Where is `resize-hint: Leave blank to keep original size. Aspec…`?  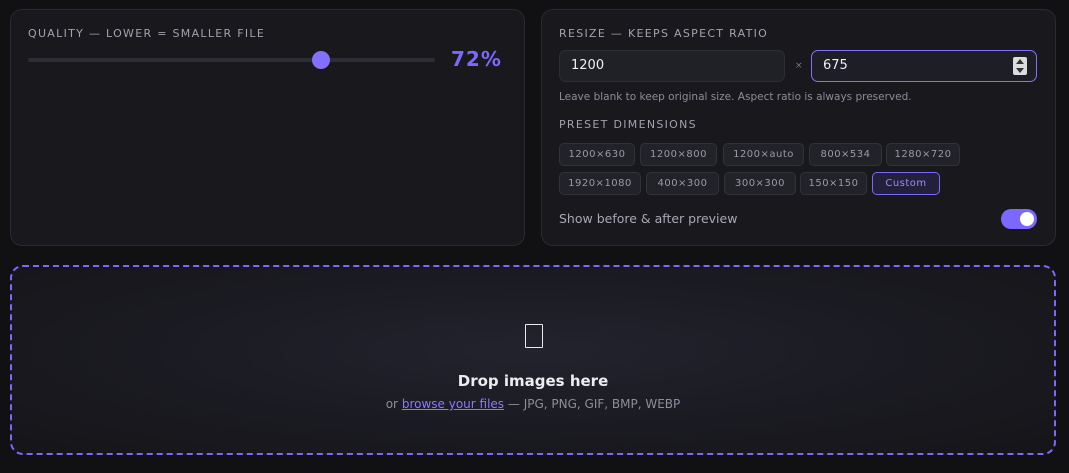
resize-hint: Leave blank to keep original size. Aspec… is located at coordinates (735, 97).